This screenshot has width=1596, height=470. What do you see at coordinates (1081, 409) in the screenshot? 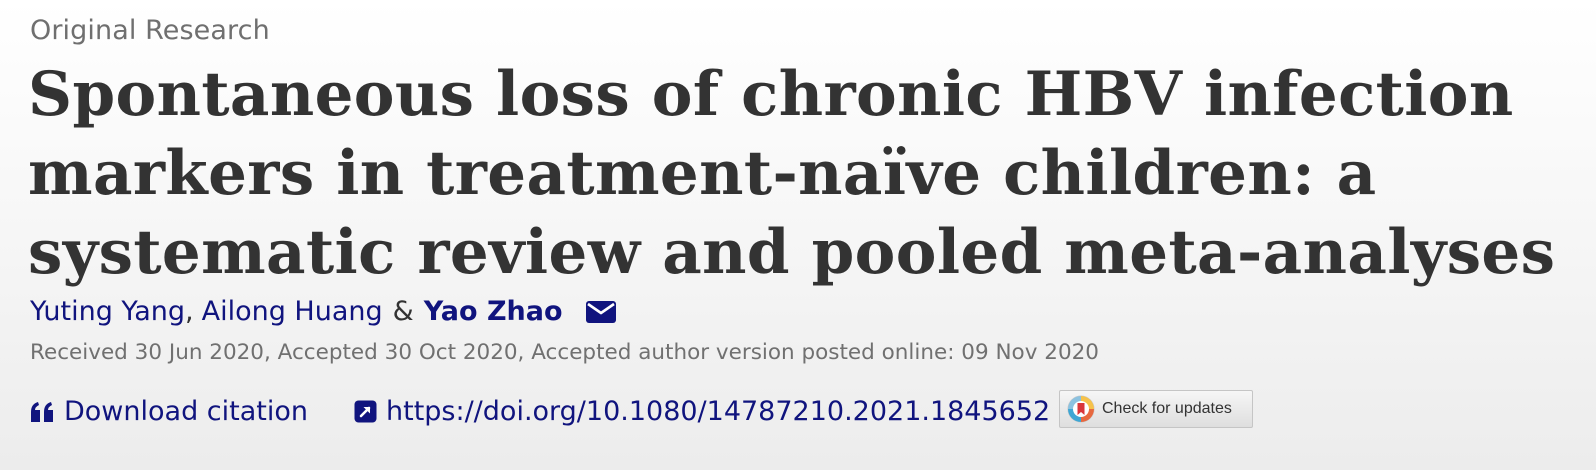
I see `crossmark-icon` at bounding box center [1081, 409].